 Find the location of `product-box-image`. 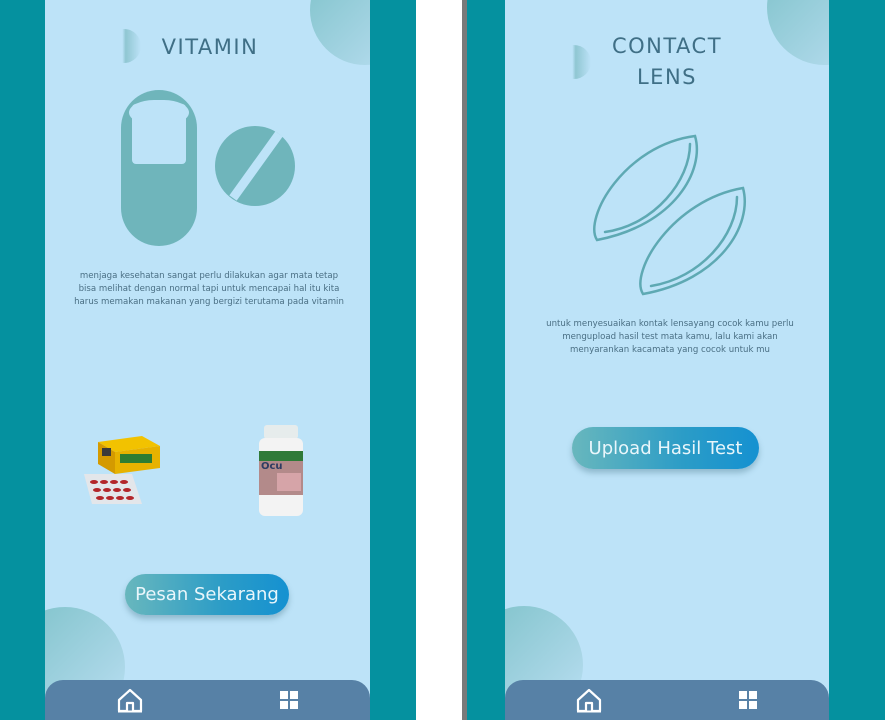

product-box-image is located at coordinates (122, 471).